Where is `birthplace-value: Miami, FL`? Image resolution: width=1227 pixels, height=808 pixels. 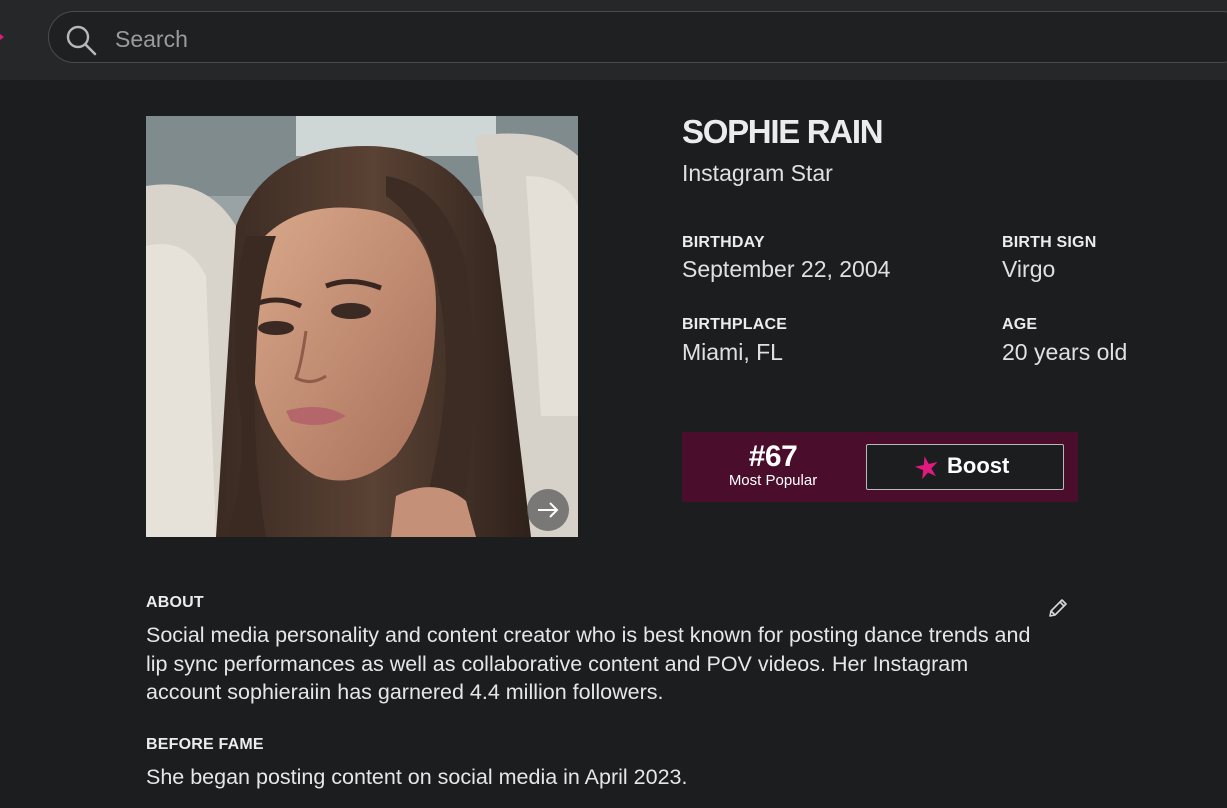
birthplace-value: Miami, FL is located at coordinates (732, 352).